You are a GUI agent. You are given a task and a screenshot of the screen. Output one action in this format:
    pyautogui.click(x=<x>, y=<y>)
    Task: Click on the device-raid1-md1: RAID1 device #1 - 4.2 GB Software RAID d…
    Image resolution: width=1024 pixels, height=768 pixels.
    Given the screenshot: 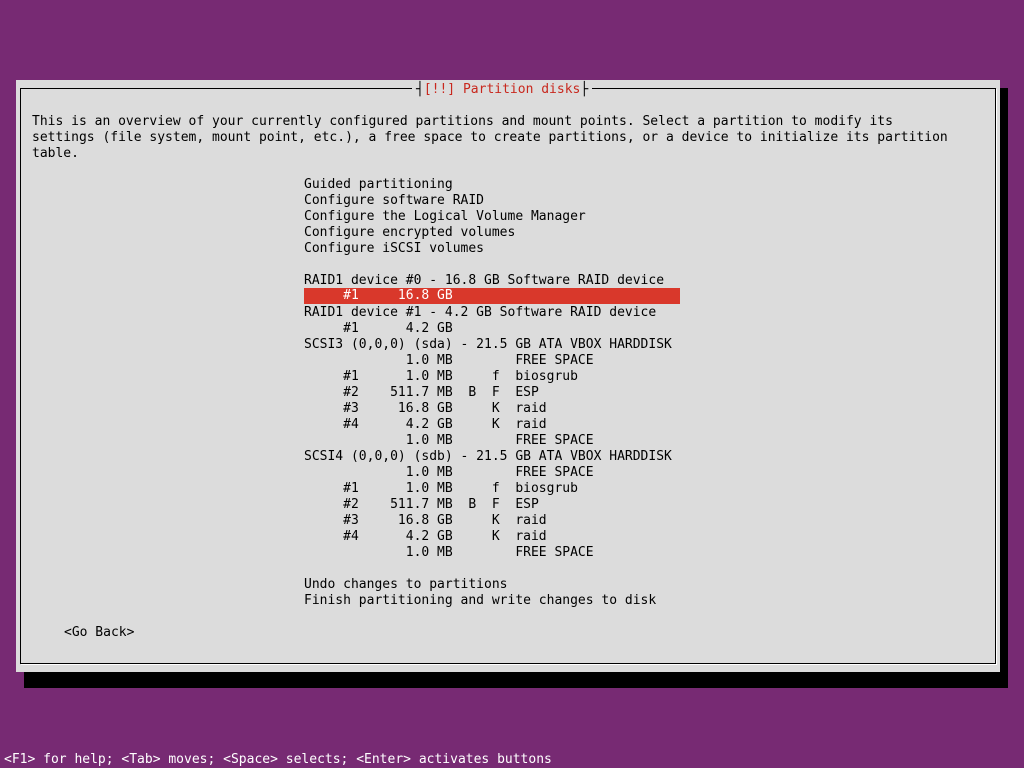 What is the action you would take?
    pyautogui.click(x=492, y=313)
    